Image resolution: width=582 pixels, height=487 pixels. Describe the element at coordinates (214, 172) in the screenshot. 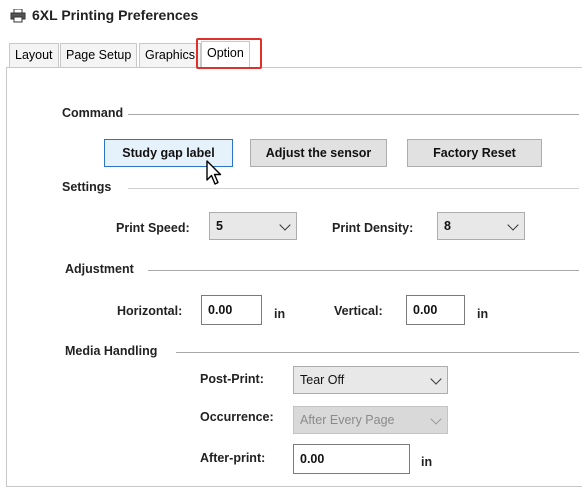

I see `mouse-cursor-icon` at that location.